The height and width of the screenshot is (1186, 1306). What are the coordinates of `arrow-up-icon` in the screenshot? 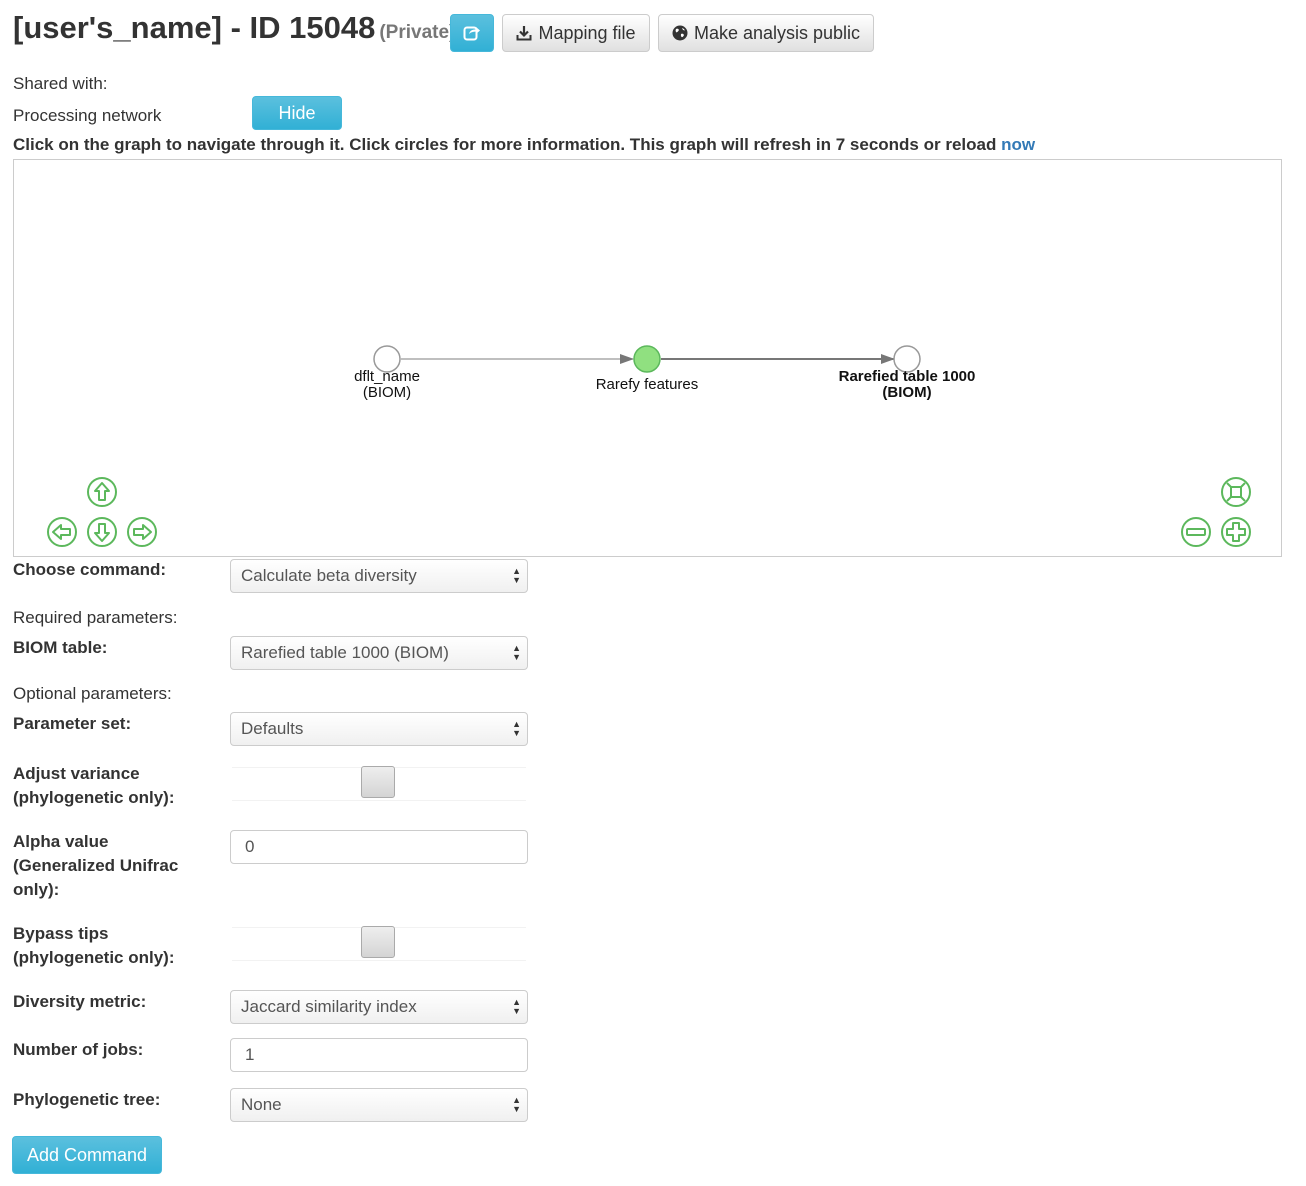 It's located at (102, 492).